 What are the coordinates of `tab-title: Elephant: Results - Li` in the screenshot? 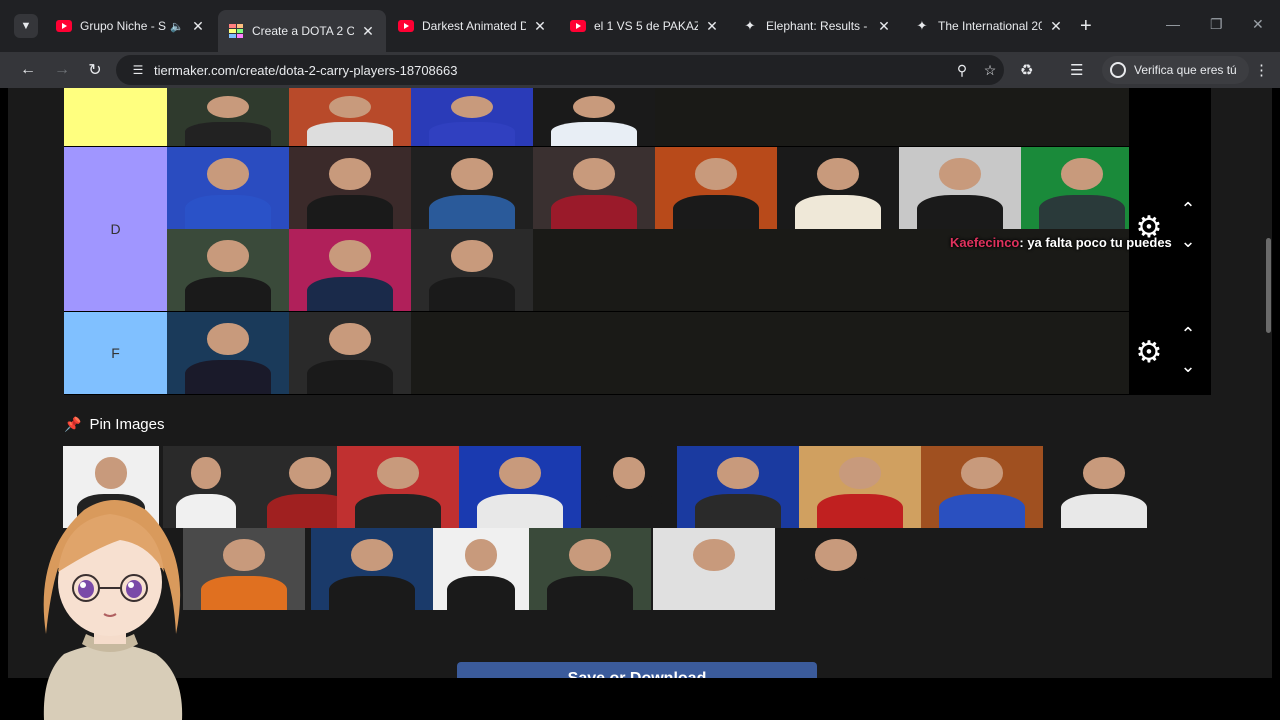 It's located at (818, 26).